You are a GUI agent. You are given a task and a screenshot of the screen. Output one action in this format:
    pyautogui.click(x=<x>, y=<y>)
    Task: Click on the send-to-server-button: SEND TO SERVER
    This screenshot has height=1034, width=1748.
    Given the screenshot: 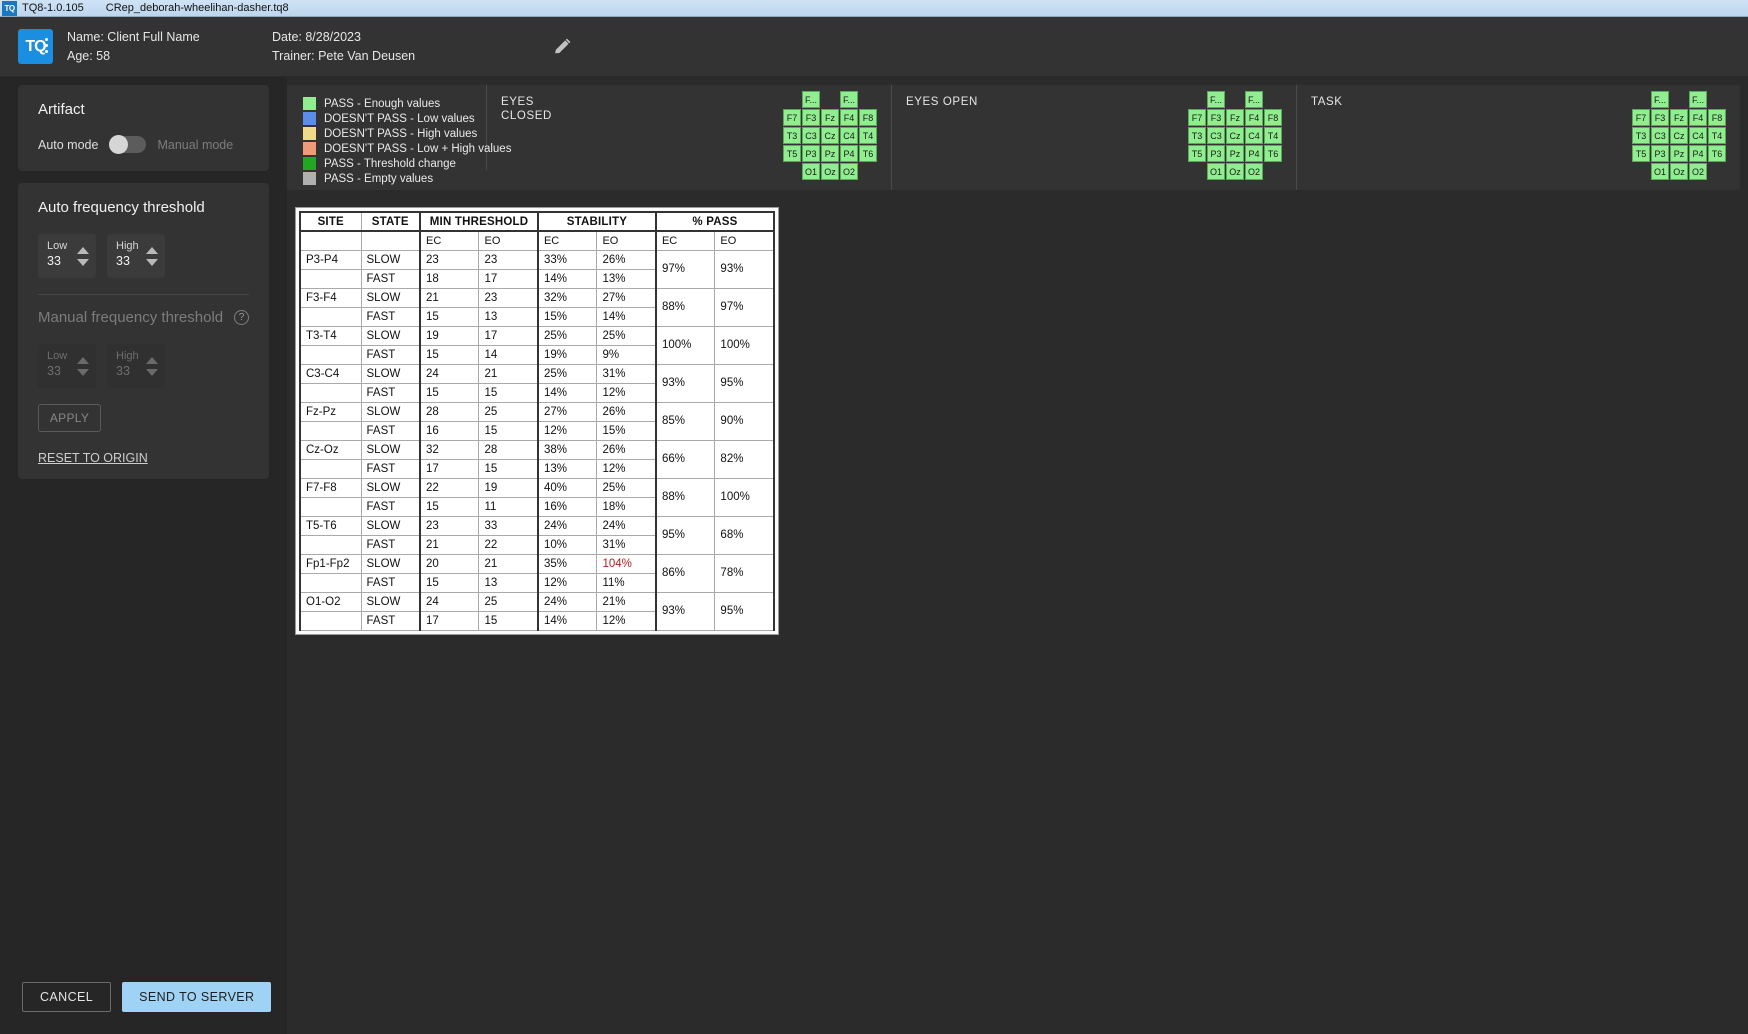 What is the action you would take?
    pyautogui.click(x=197, y=997)
    